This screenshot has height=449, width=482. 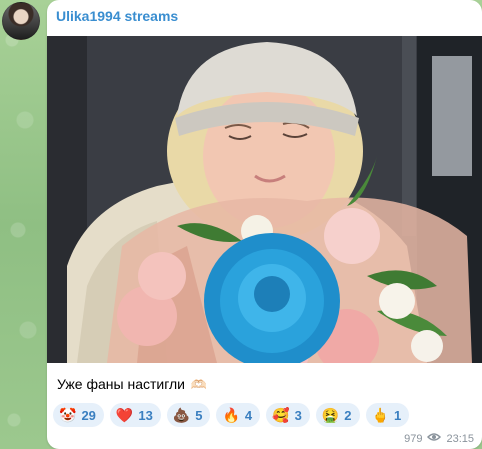 I want to click on reaction-fire: 🔥 4, so click(x=238, y=415).